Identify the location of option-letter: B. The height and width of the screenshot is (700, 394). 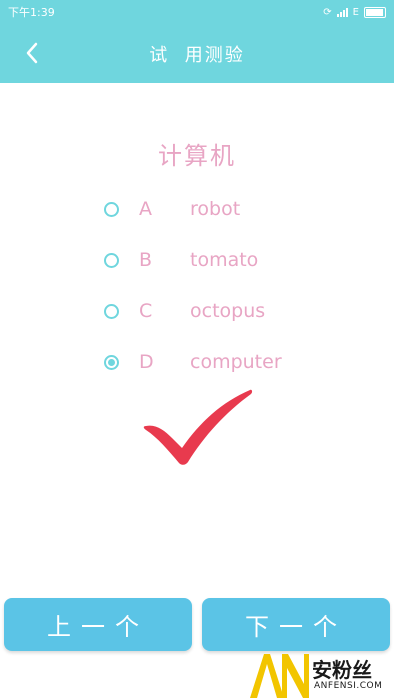
(146, 260).